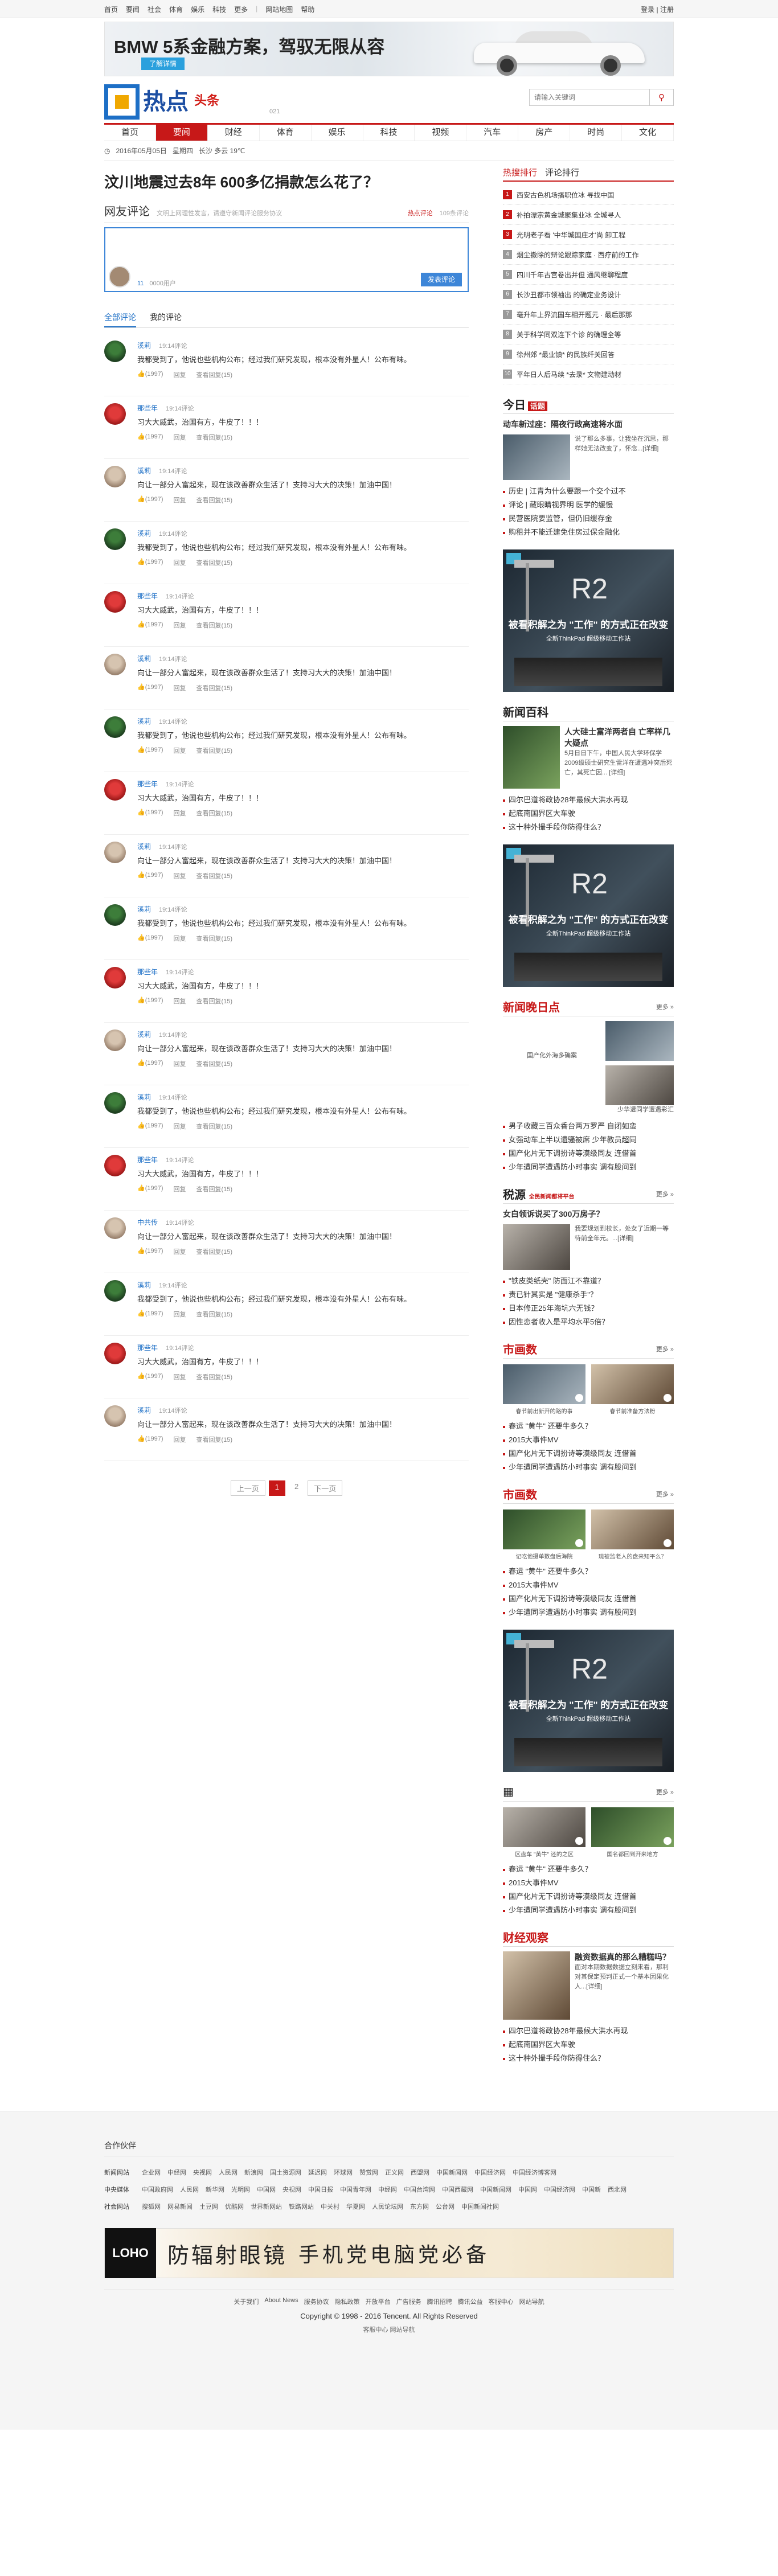 This screenshot has width=778, height=2576. What do you see at coordinates (527, 2189) in the screenshot?
I see `partner-link: 中国网` at bounding box center [527, 2189].